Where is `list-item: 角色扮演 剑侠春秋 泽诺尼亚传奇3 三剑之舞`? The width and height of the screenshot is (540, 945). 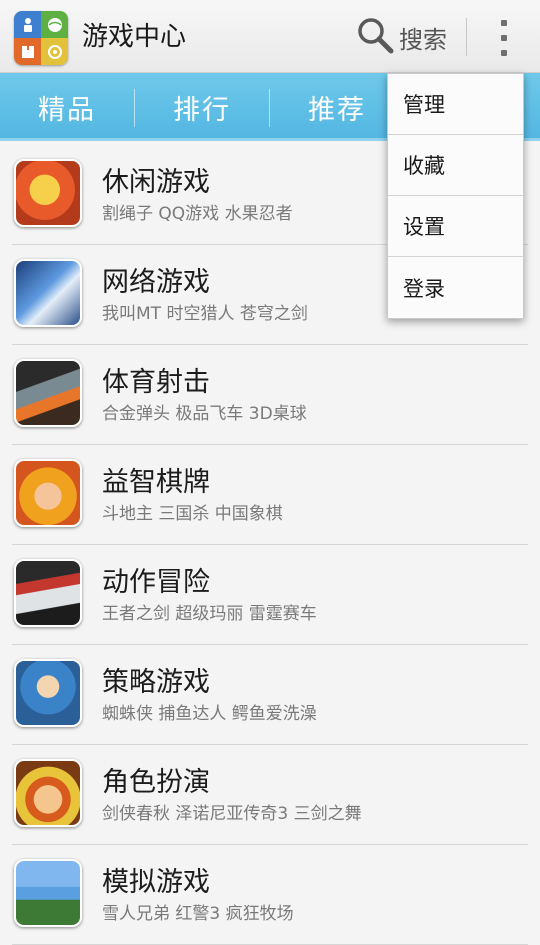
list-item: 角色扮演 剑侠春秋 泽诺尼亚传奇3 三剑之舞 is located at coordinates (270, 795).